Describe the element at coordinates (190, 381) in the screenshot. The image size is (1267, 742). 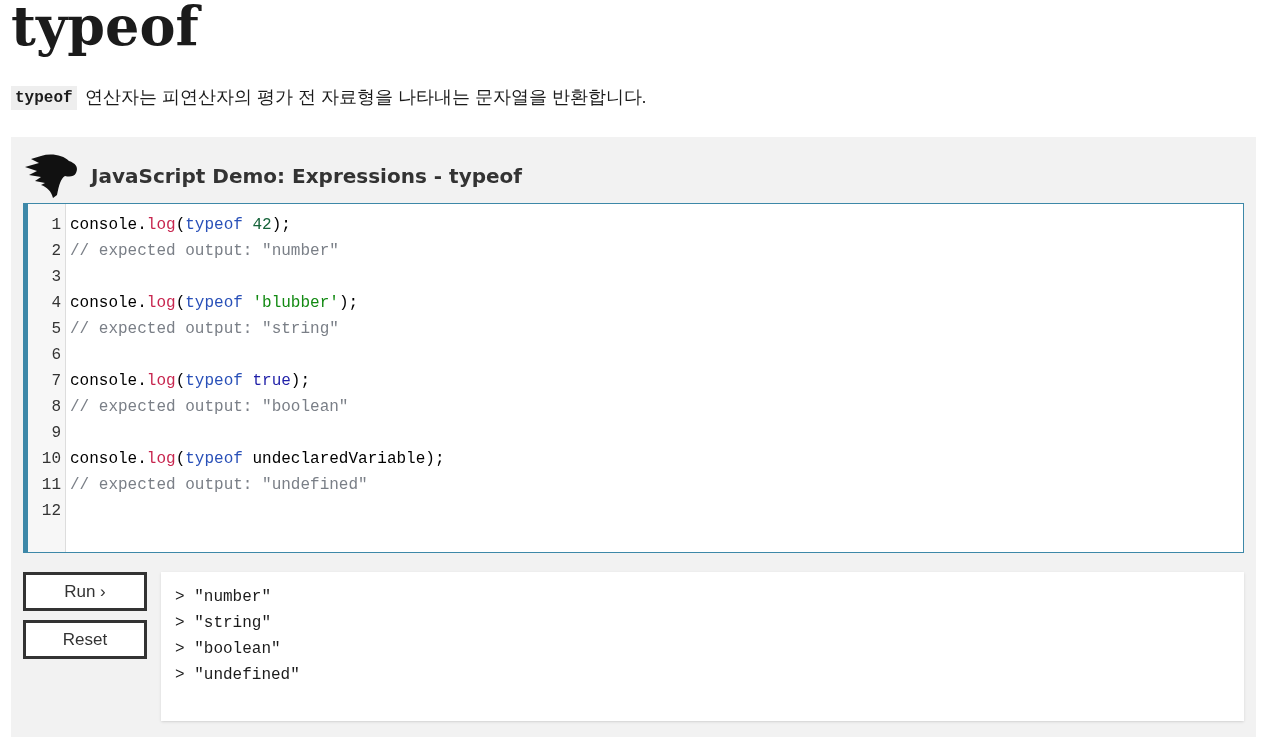
I see `code-line: console.log(typeof true);` at that location.